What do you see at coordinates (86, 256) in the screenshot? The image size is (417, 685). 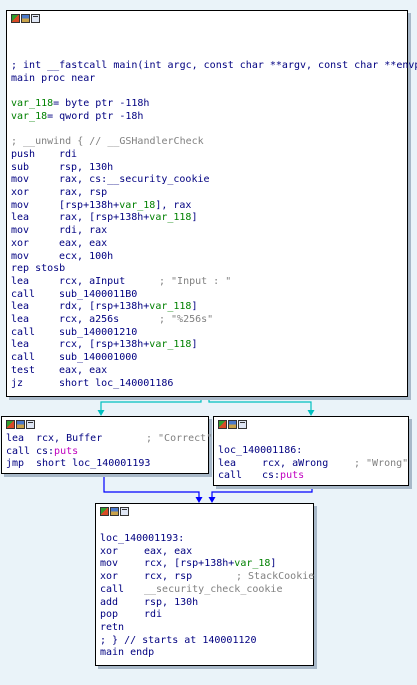 I see `operand: ecx, 100h` at bounding box center [86, 256].